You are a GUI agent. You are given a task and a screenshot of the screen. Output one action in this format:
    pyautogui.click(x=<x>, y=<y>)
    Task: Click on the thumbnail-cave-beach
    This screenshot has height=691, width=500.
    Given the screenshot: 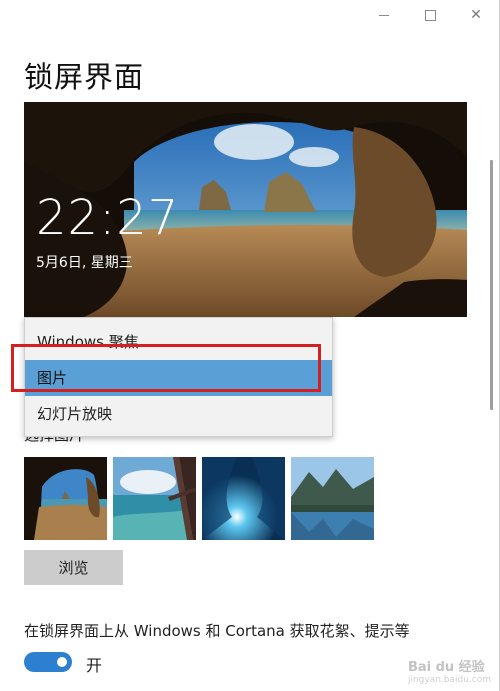 What is the action you would take?
    pyautogui.click(x=65, y=498)
    